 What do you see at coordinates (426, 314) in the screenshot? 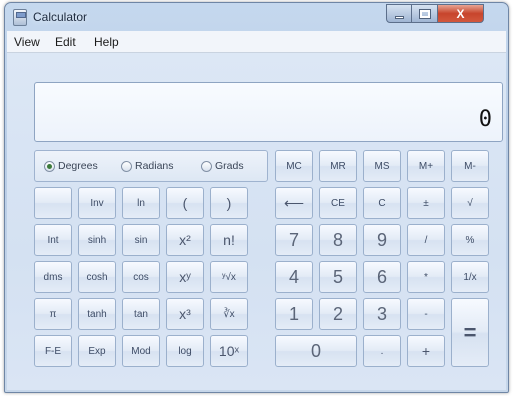
I see `subtract-button: -` at bounding box center [426, 314].